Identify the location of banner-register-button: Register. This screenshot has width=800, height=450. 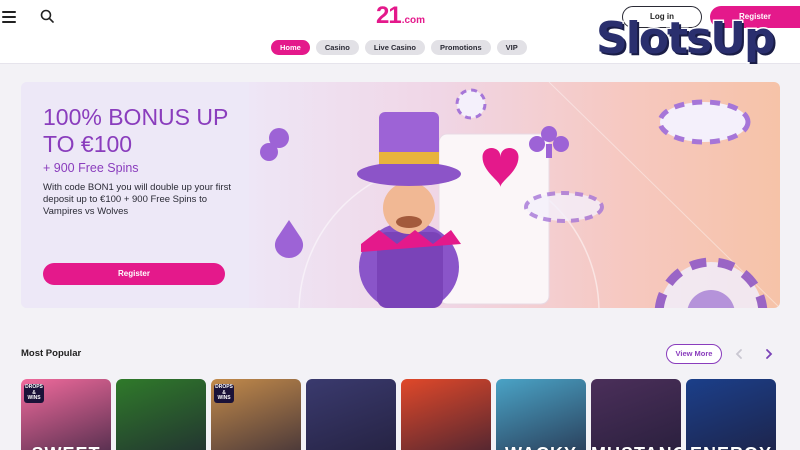
(134, 274).